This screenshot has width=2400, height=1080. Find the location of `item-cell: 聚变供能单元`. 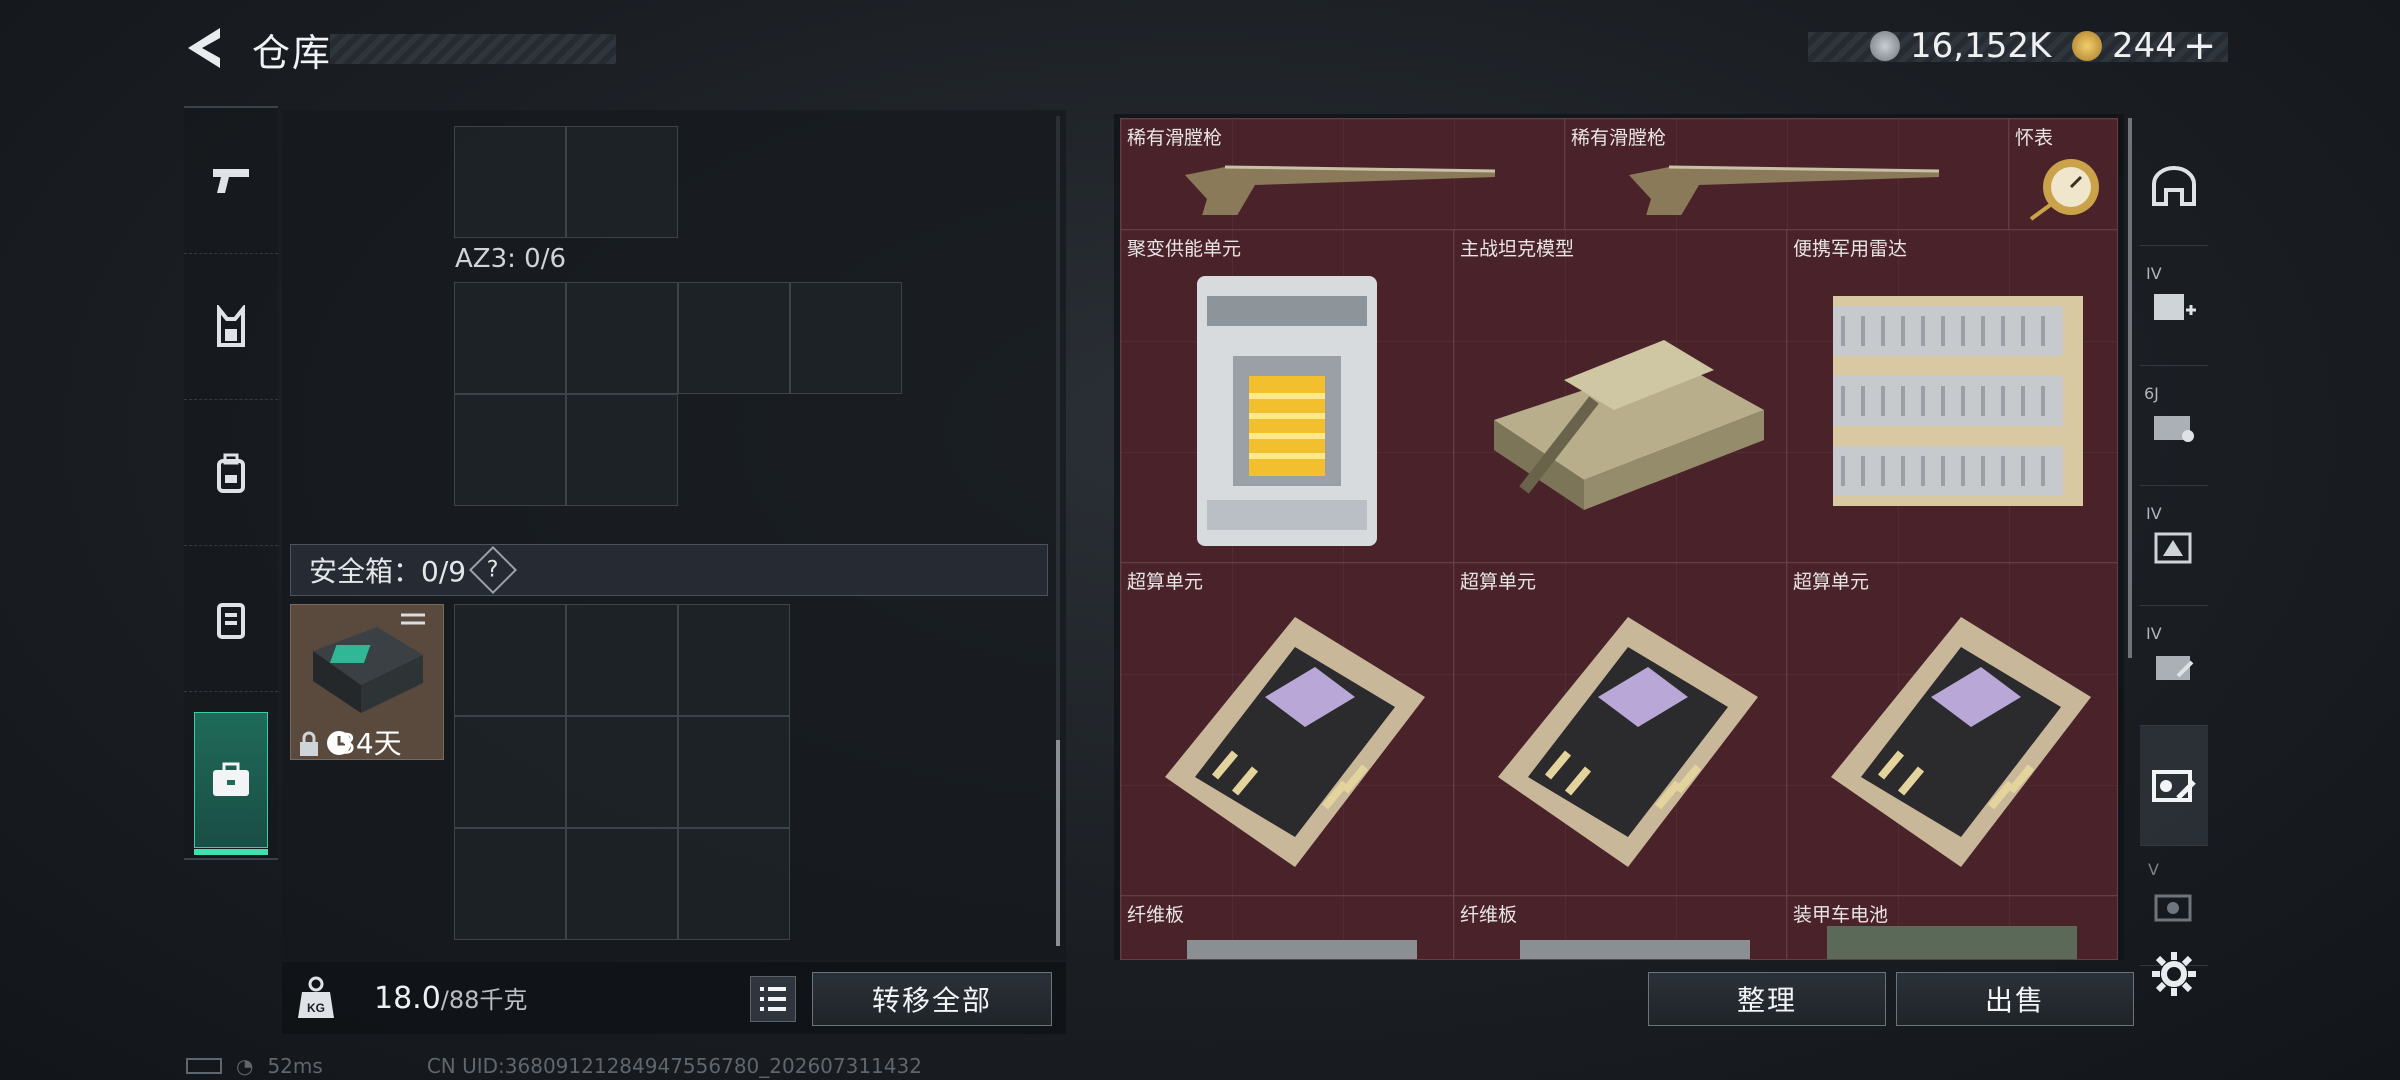

item-cell: 聚变供能单元 is located at coordinates (1287, 396).